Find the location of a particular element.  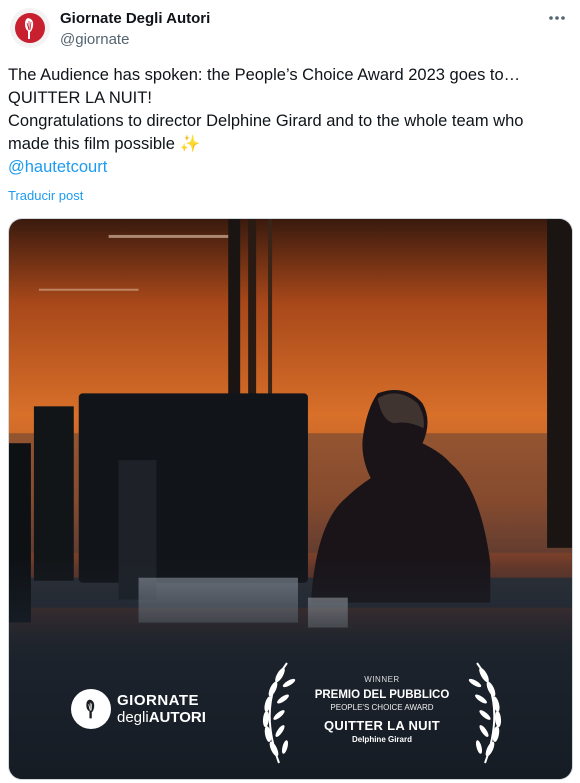

award-winner-label: WINNER is located at coordinates (382, 679).